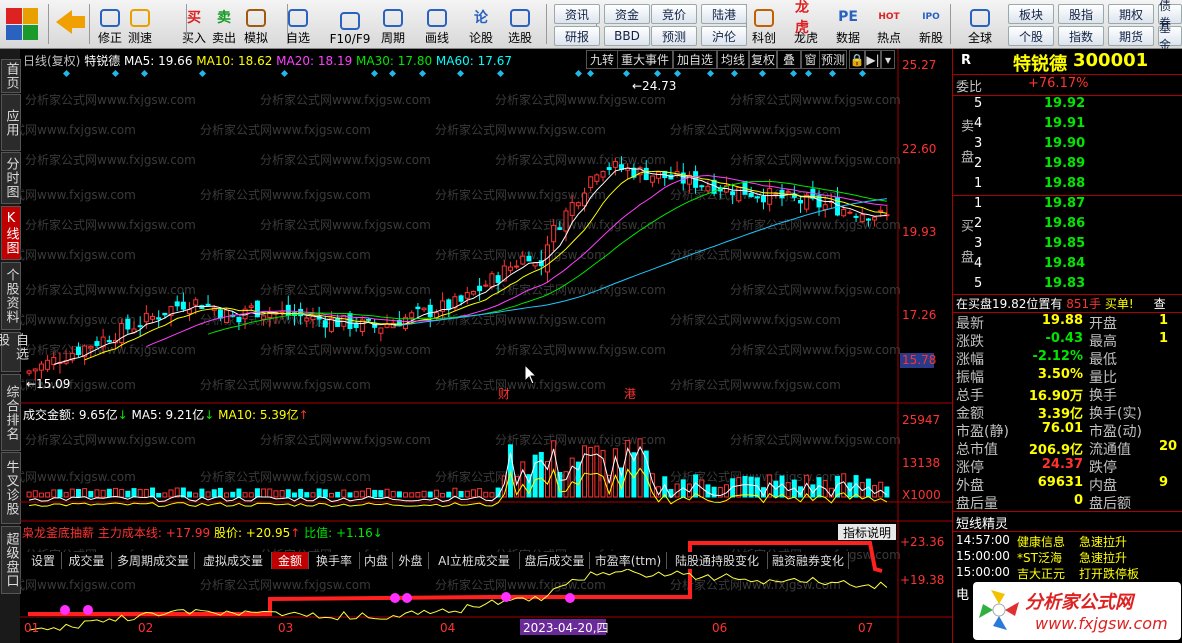  I want to click on candle-body, so click(97, 343).